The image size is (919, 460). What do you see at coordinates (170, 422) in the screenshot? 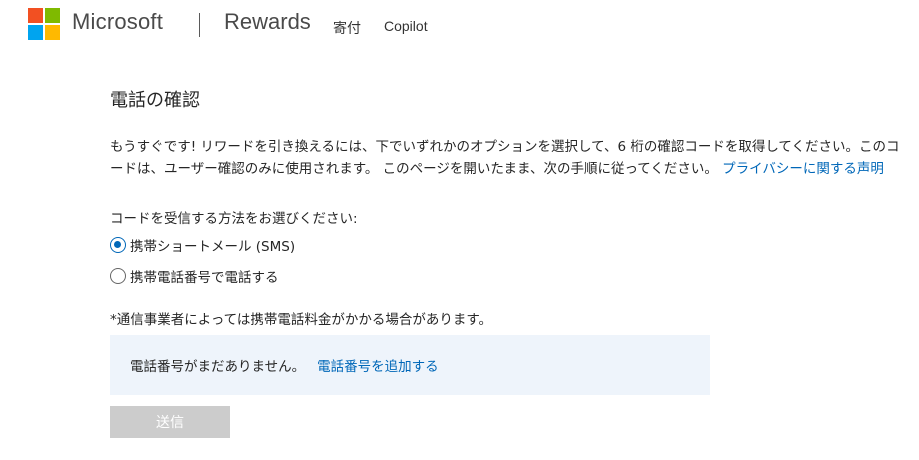
I see `submit-button: 送信` at bounding box center [170, 422].